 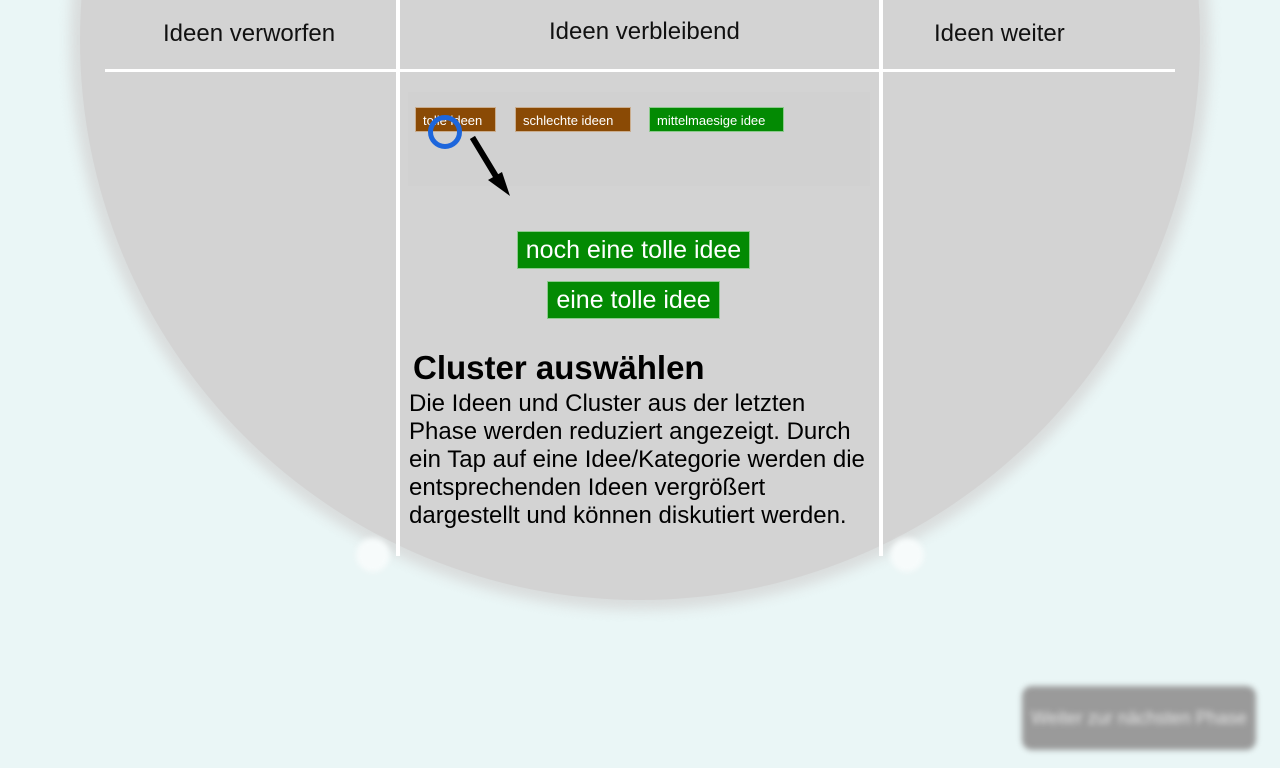 I want to click on header-divider, so click(x=640, y=70).